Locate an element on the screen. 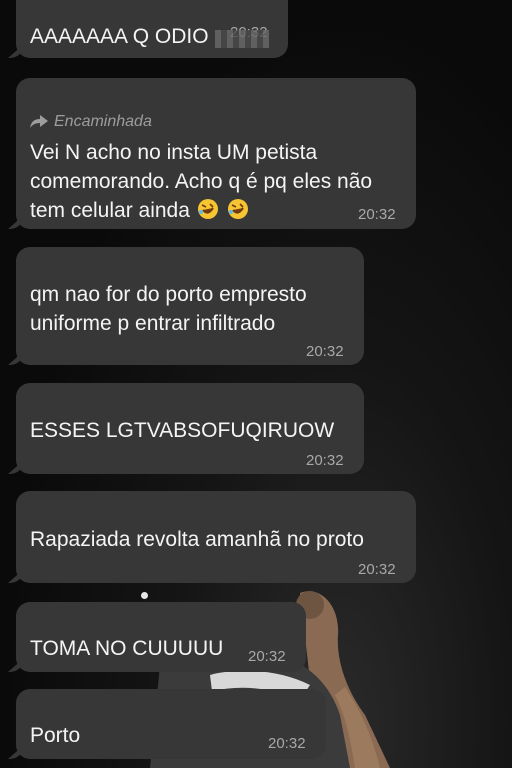  forwarded-text: Encaminhada is located at coordinates (103, 121).